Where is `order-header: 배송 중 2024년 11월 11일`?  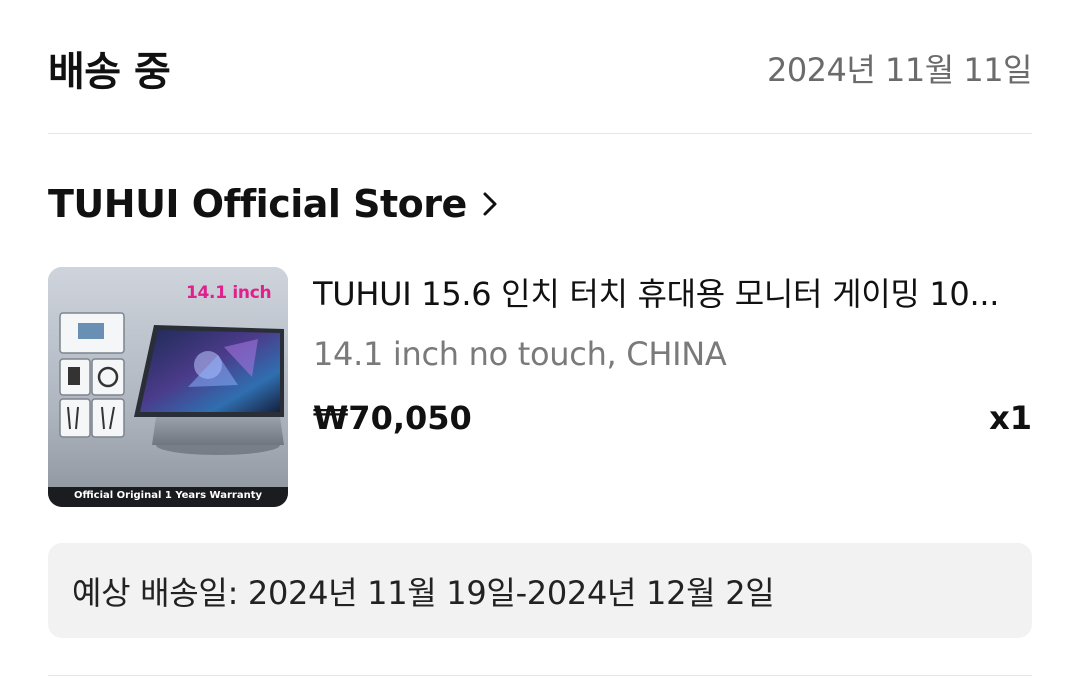 order-header: 배송 중 2024년 11월 11일 is located at coordinates (540, 68).